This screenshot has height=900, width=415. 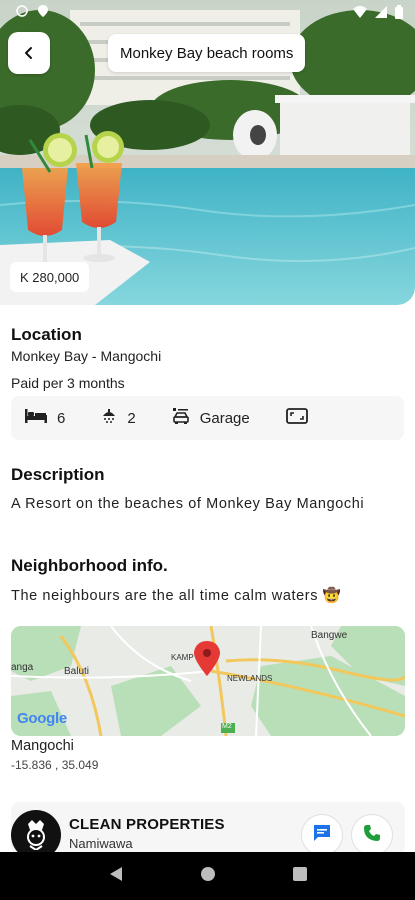 What do you see at coordinates (36, 418) in the screenshot?
I see `bed-icon` at bounding box center [36, 418].